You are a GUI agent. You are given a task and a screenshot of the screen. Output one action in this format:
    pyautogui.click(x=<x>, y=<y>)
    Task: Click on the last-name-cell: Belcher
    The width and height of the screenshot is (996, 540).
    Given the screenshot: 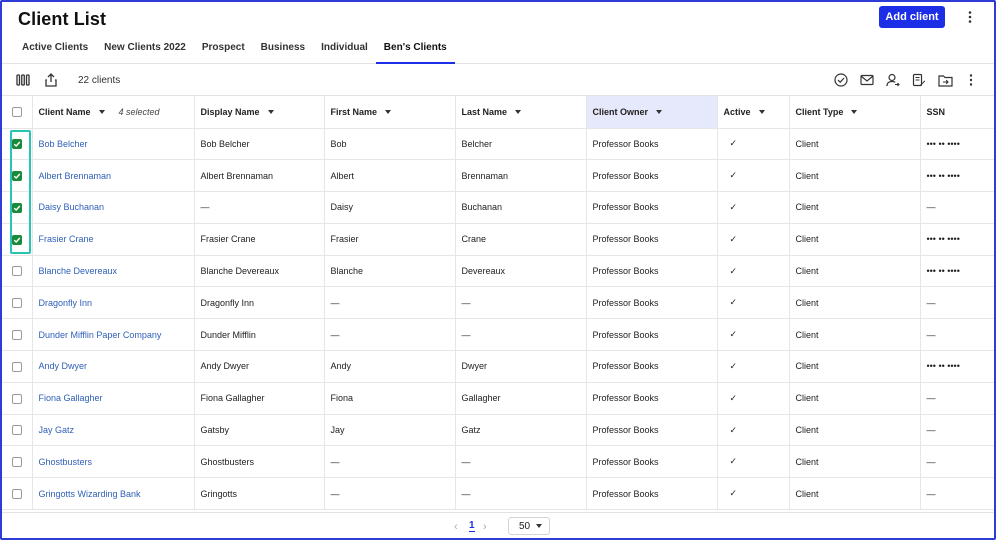 What is the action you would take?
    pyautogui.click(x=521, y=144)
    